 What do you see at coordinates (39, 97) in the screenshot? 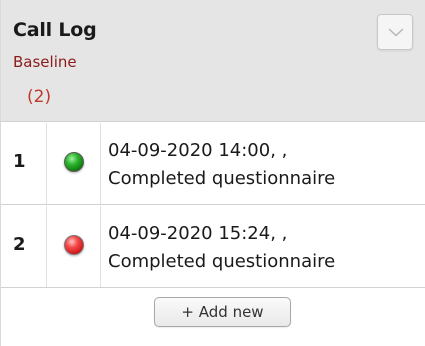
I see `record-count: (2)` at bounding box center [39, 97].